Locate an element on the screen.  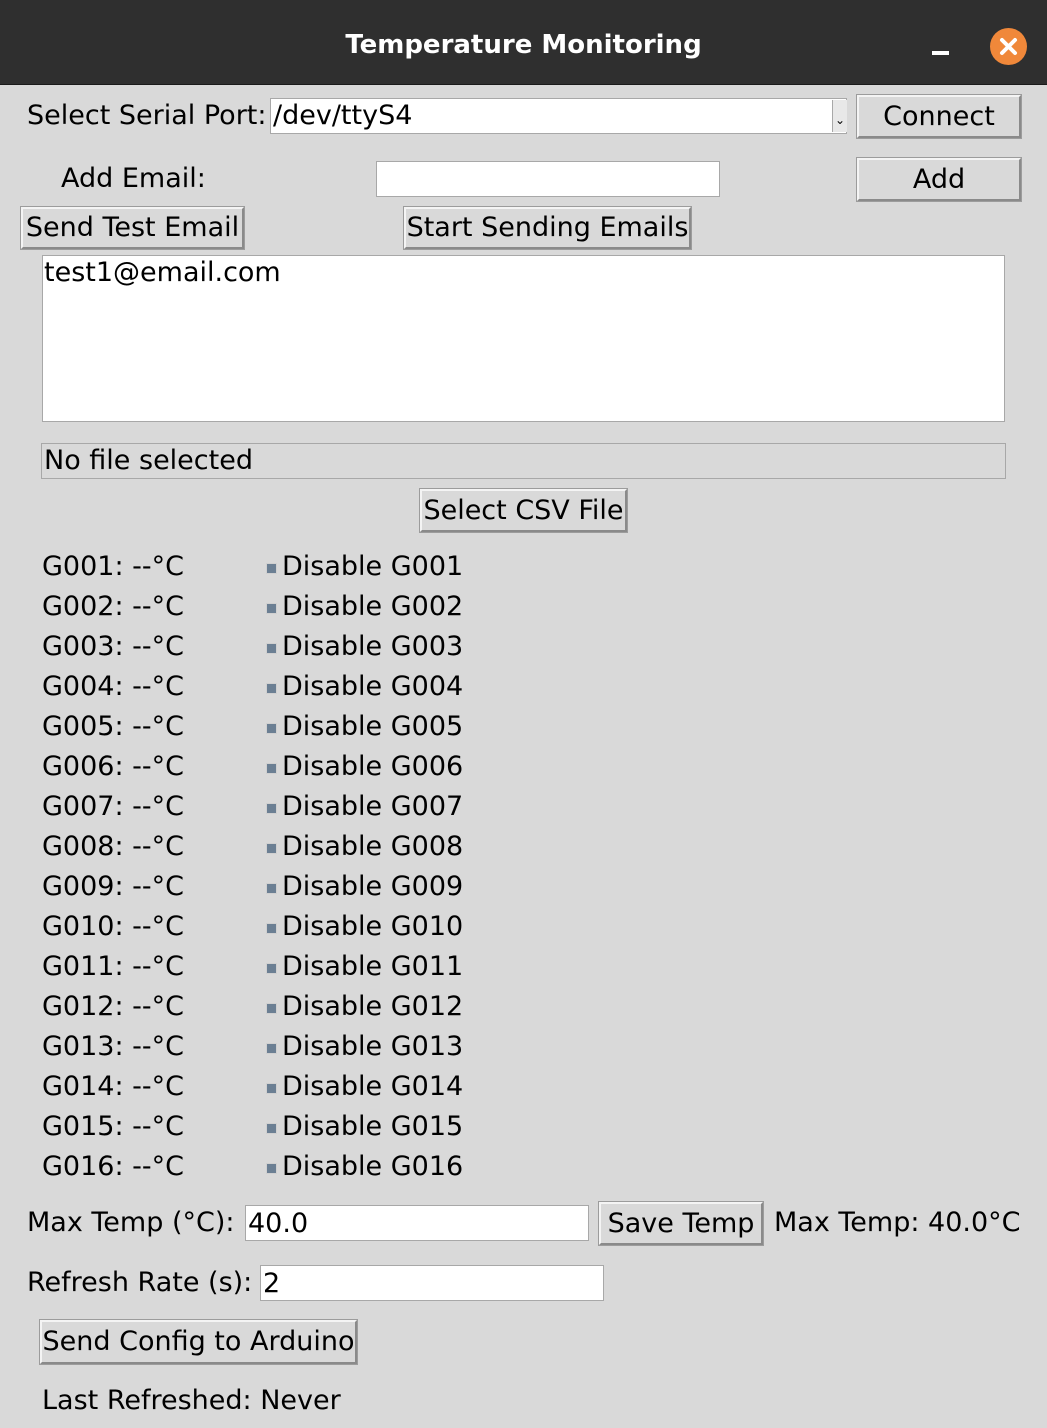
disable-label-g010: Disable G010 is located at coordinates (372, 927).